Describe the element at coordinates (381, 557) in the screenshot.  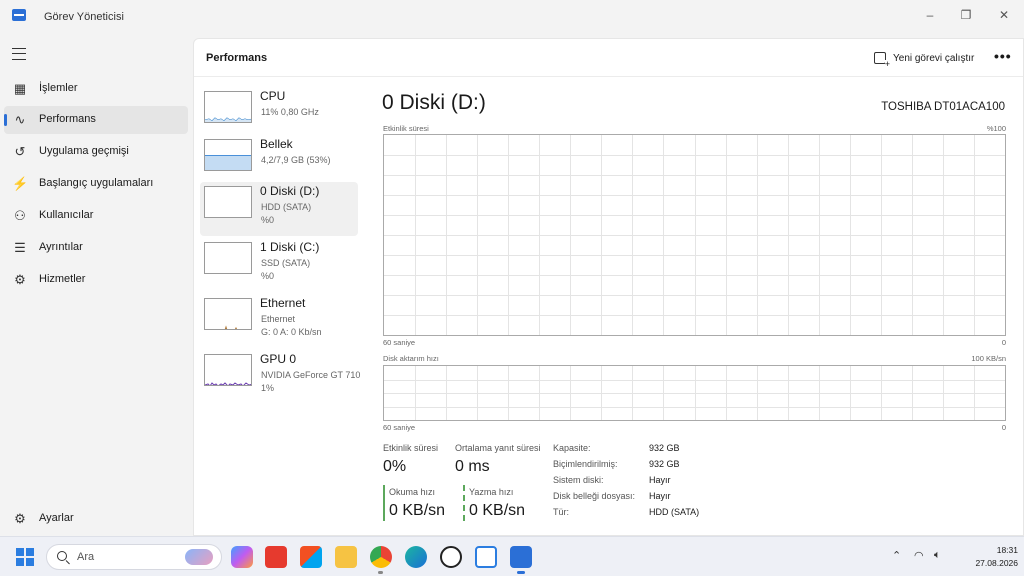
I see `chrome-icon` at that location.